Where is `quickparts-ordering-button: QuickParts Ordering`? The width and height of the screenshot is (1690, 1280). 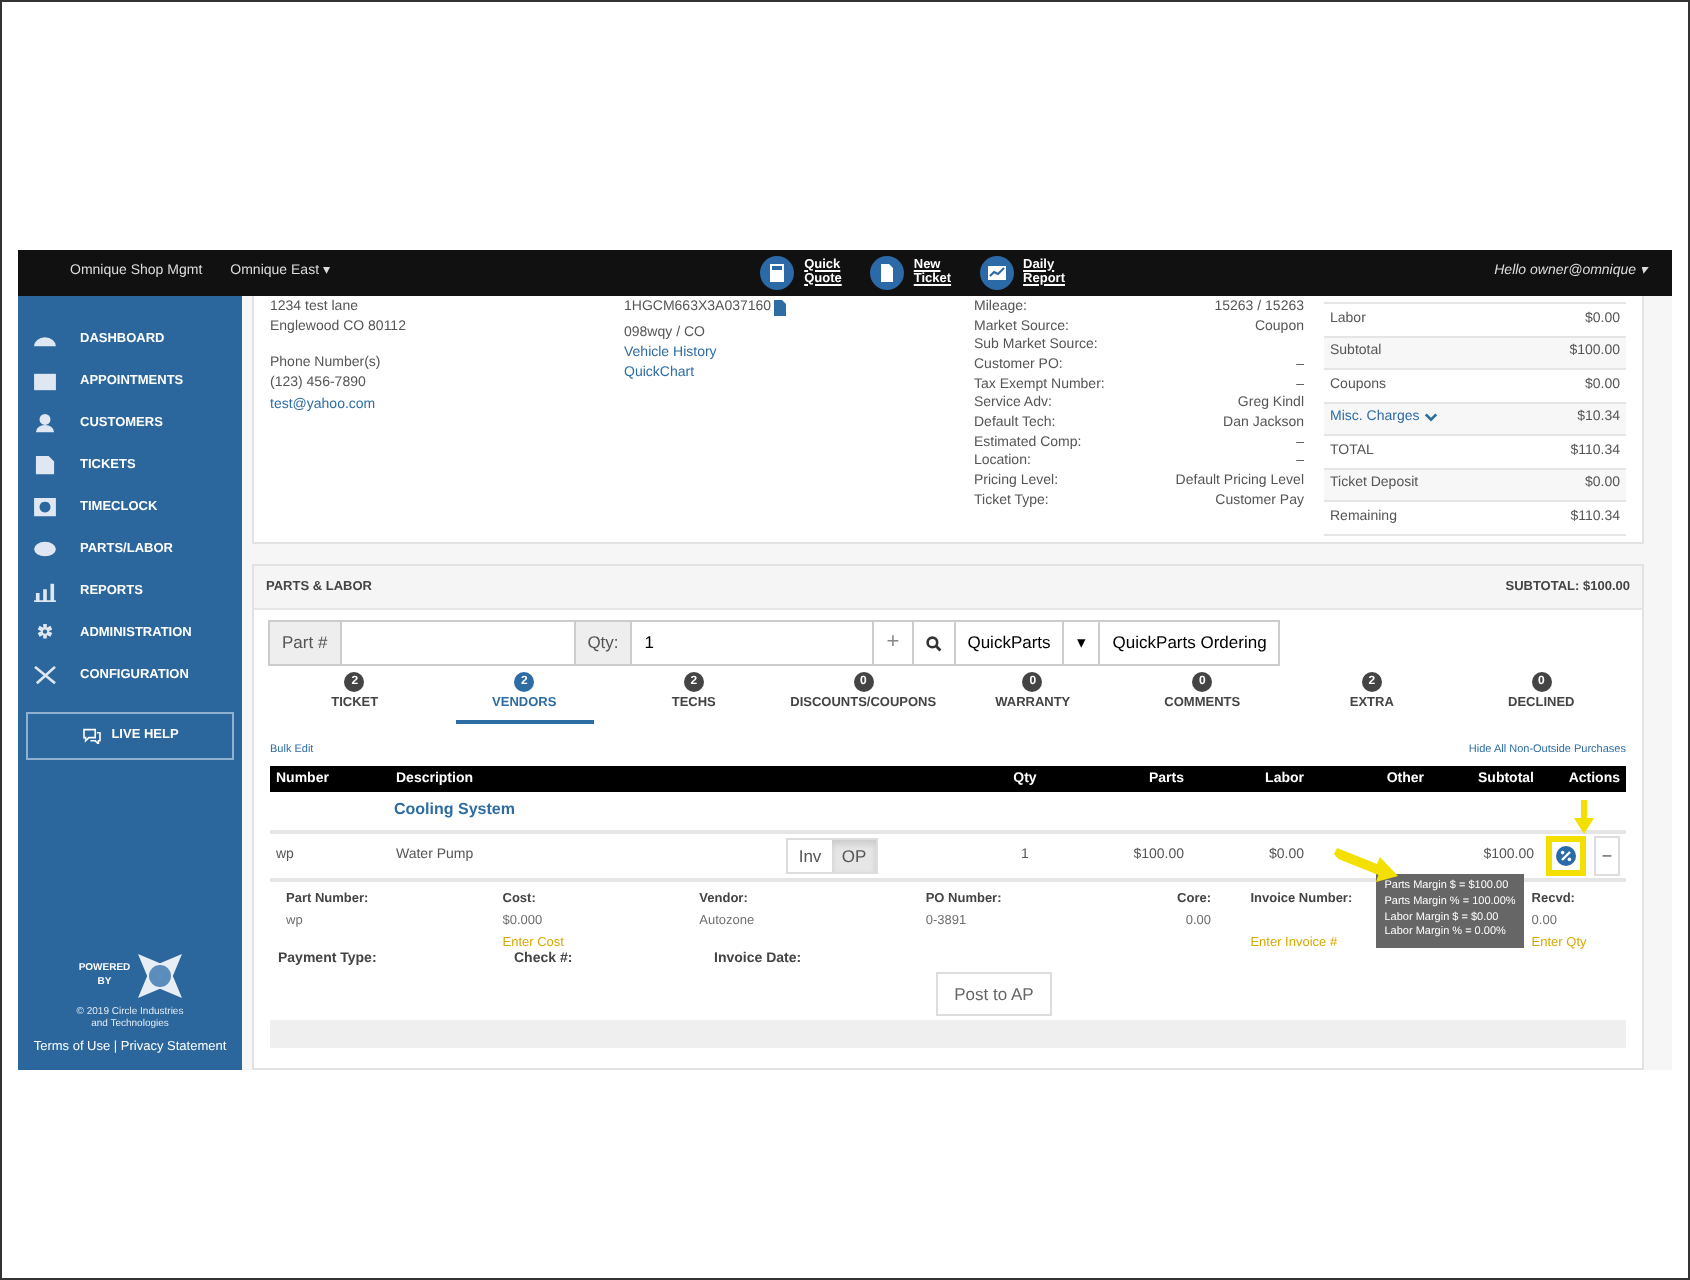 quickparts-ordering-button: QuickParts Ordering is located at coordinates (1189, 643).